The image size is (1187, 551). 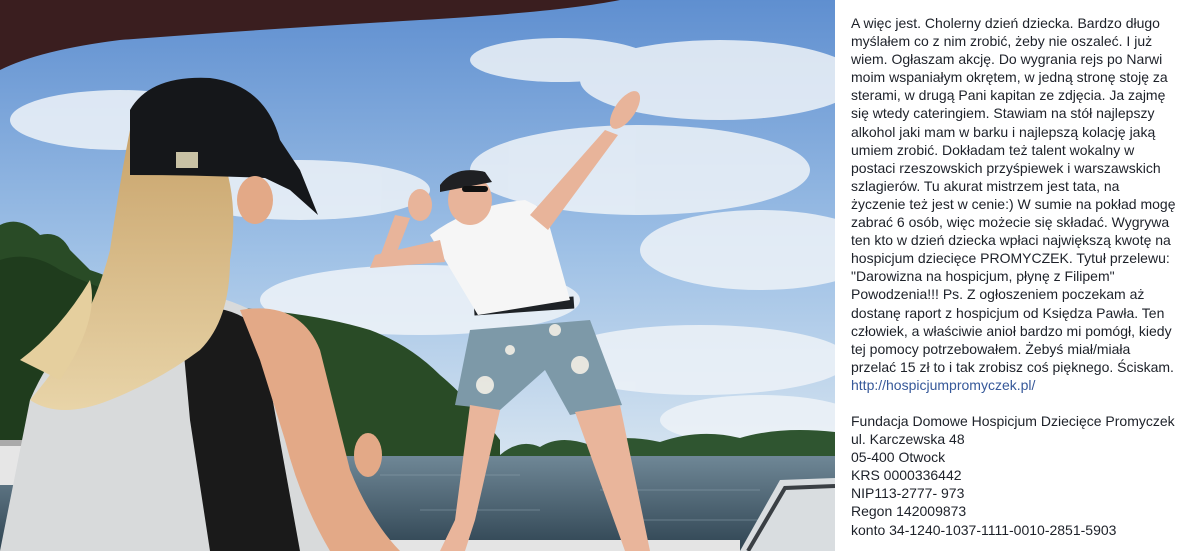 I want to click on address-line: 05-400 Otwock, so click(x=898, y=457).